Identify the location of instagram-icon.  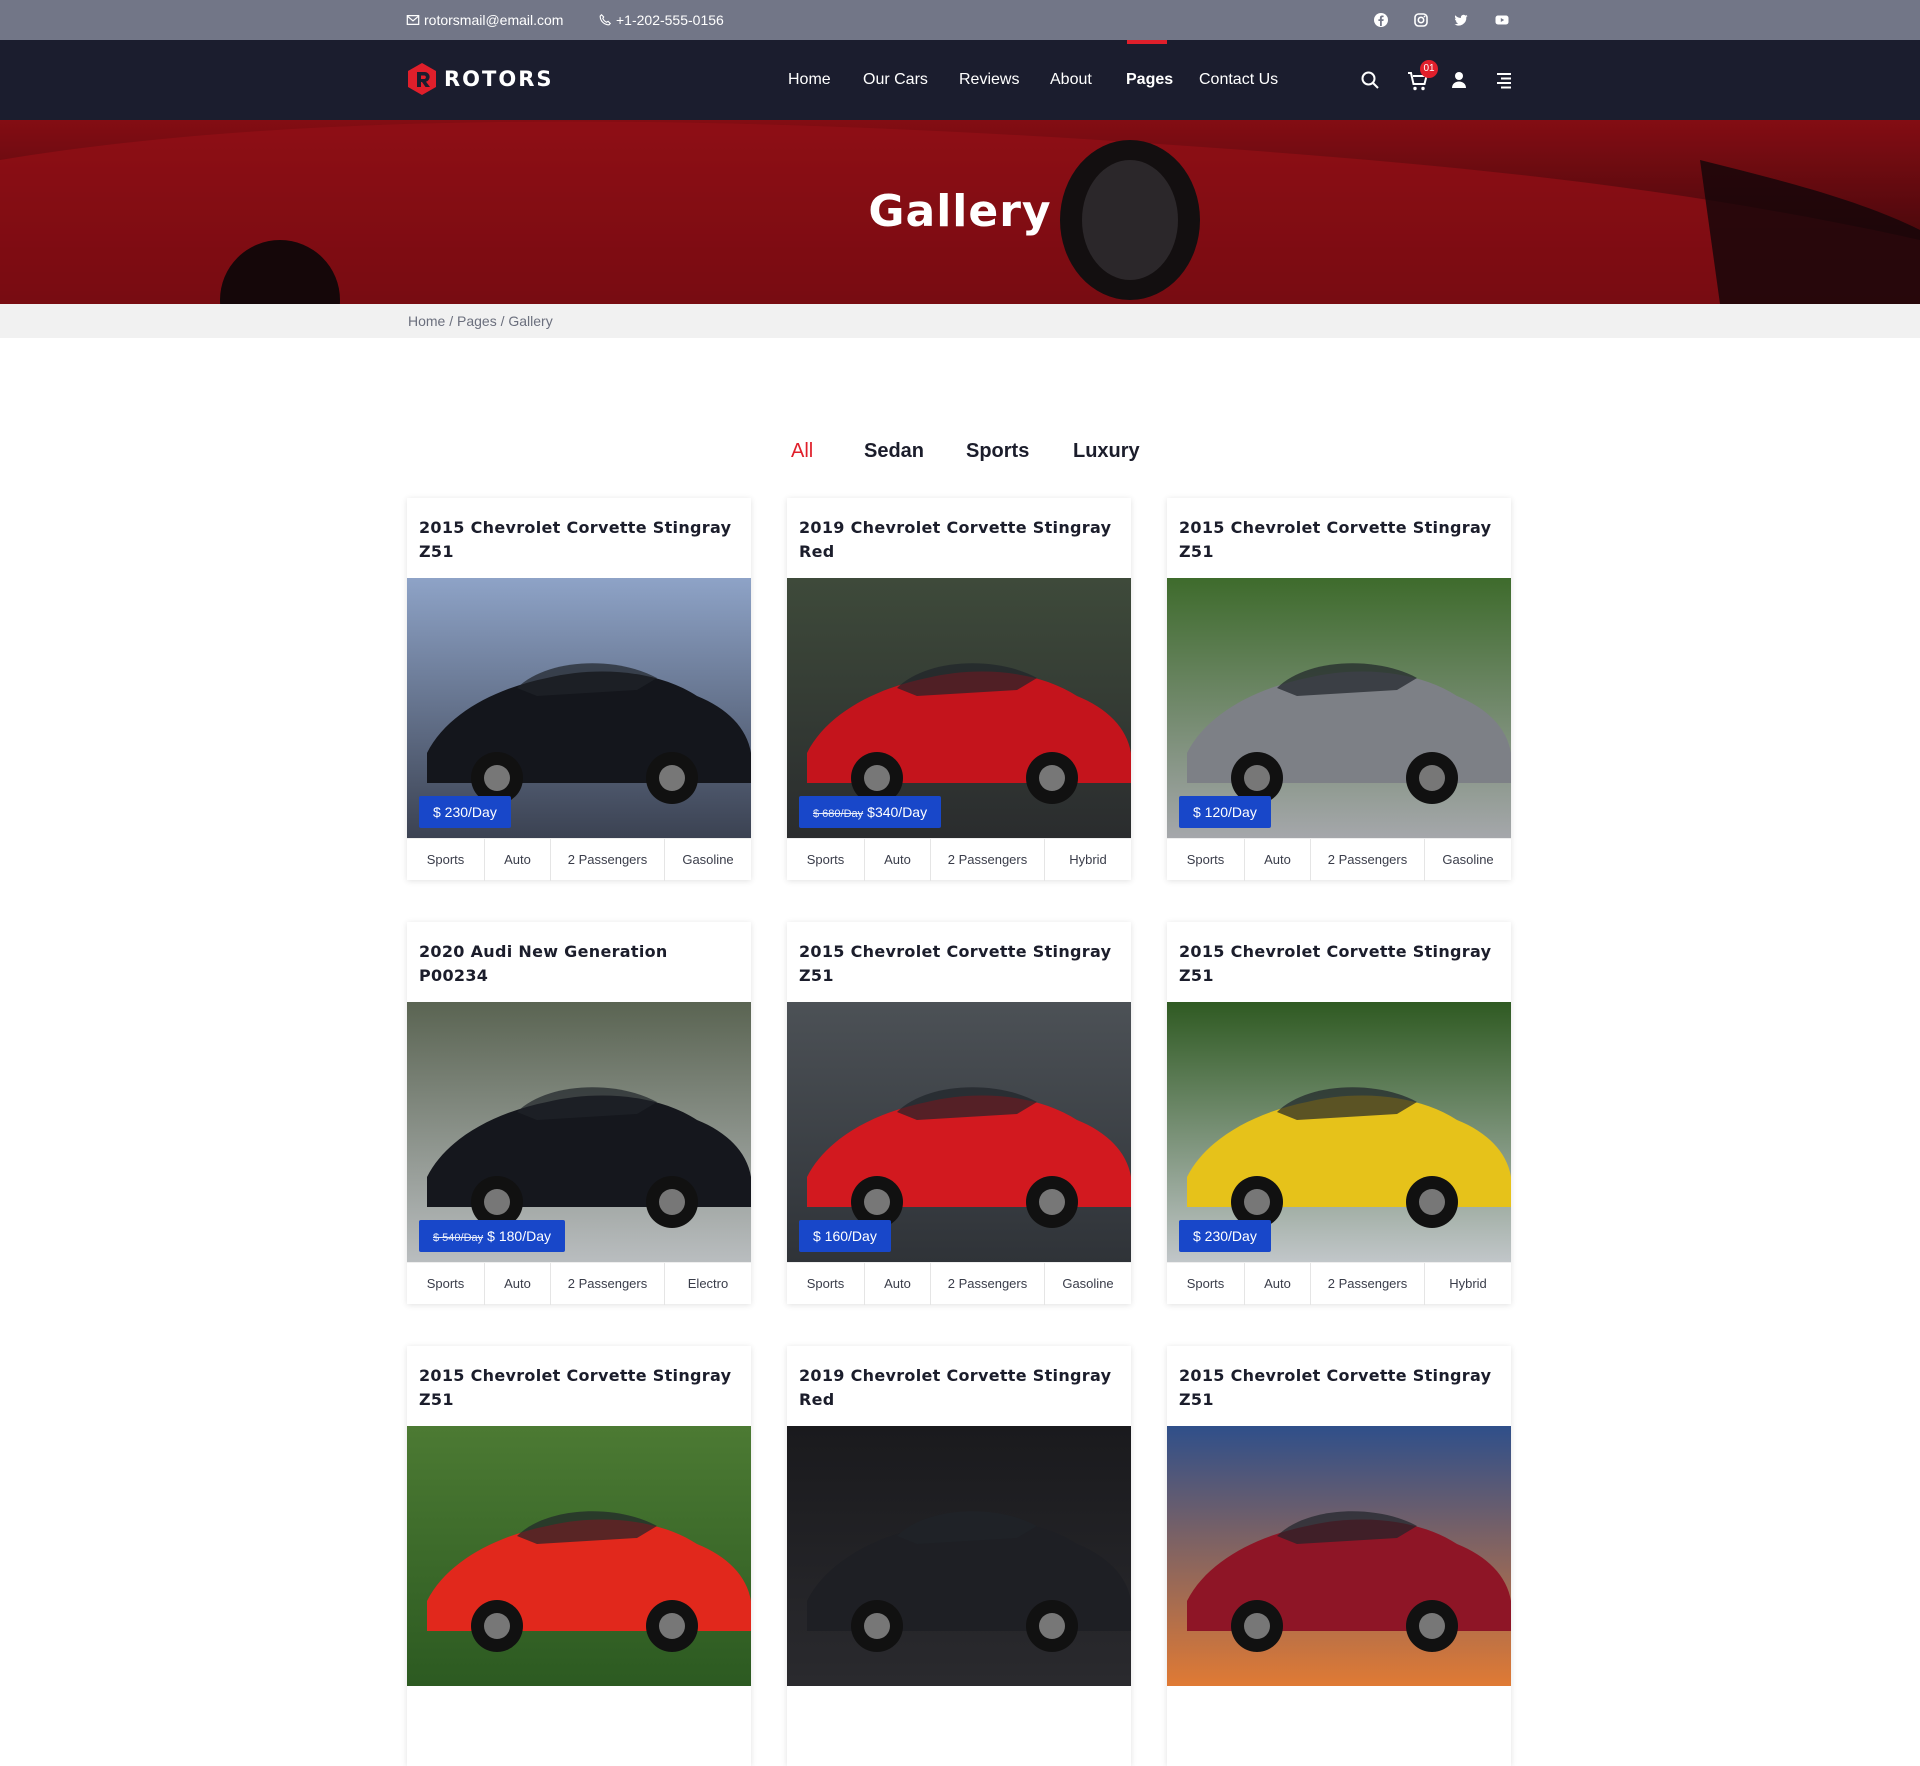
(1421, 20).